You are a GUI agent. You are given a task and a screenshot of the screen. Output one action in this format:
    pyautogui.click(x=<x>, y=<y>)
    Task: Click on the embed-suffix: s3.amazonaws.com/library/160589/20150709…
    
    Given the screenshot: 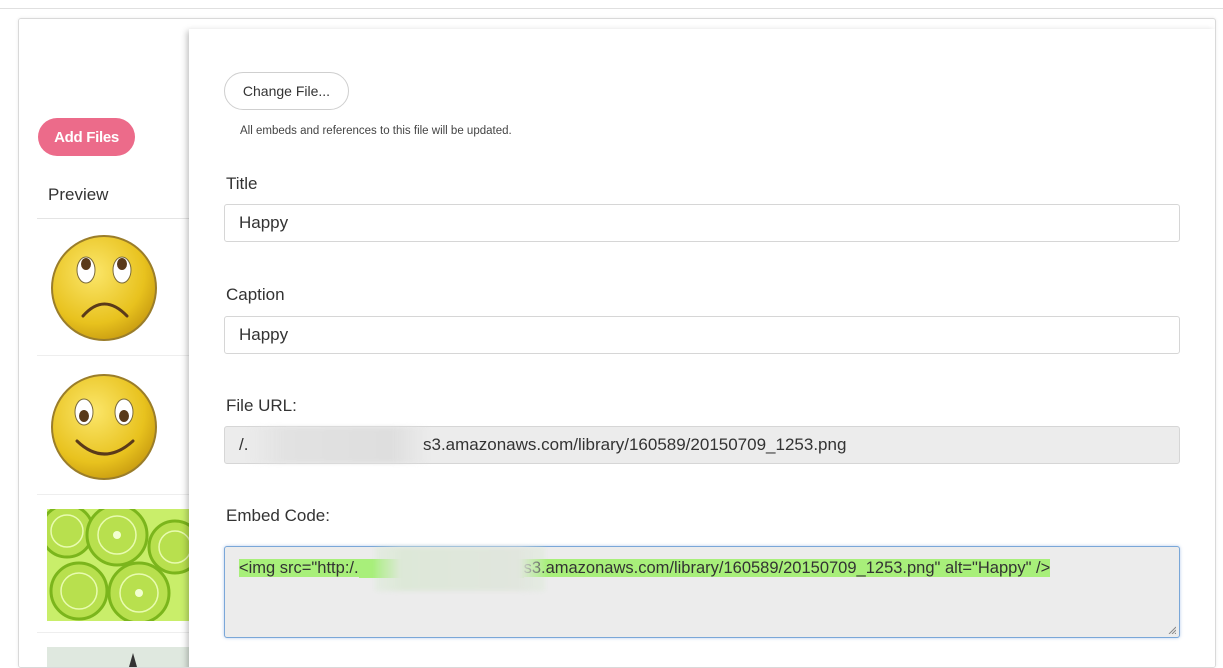 What is the action you would take?
    pyautogui.click(x=787, y=568)
    